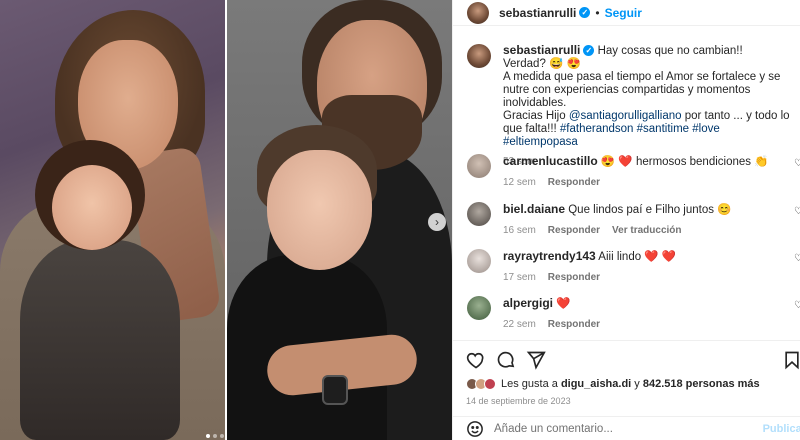 The height and width of the screenshot is (440, 800). Describe the element at coordinates (563, 304) in the screenshot. I see `comment-text: ❤️` at that location.